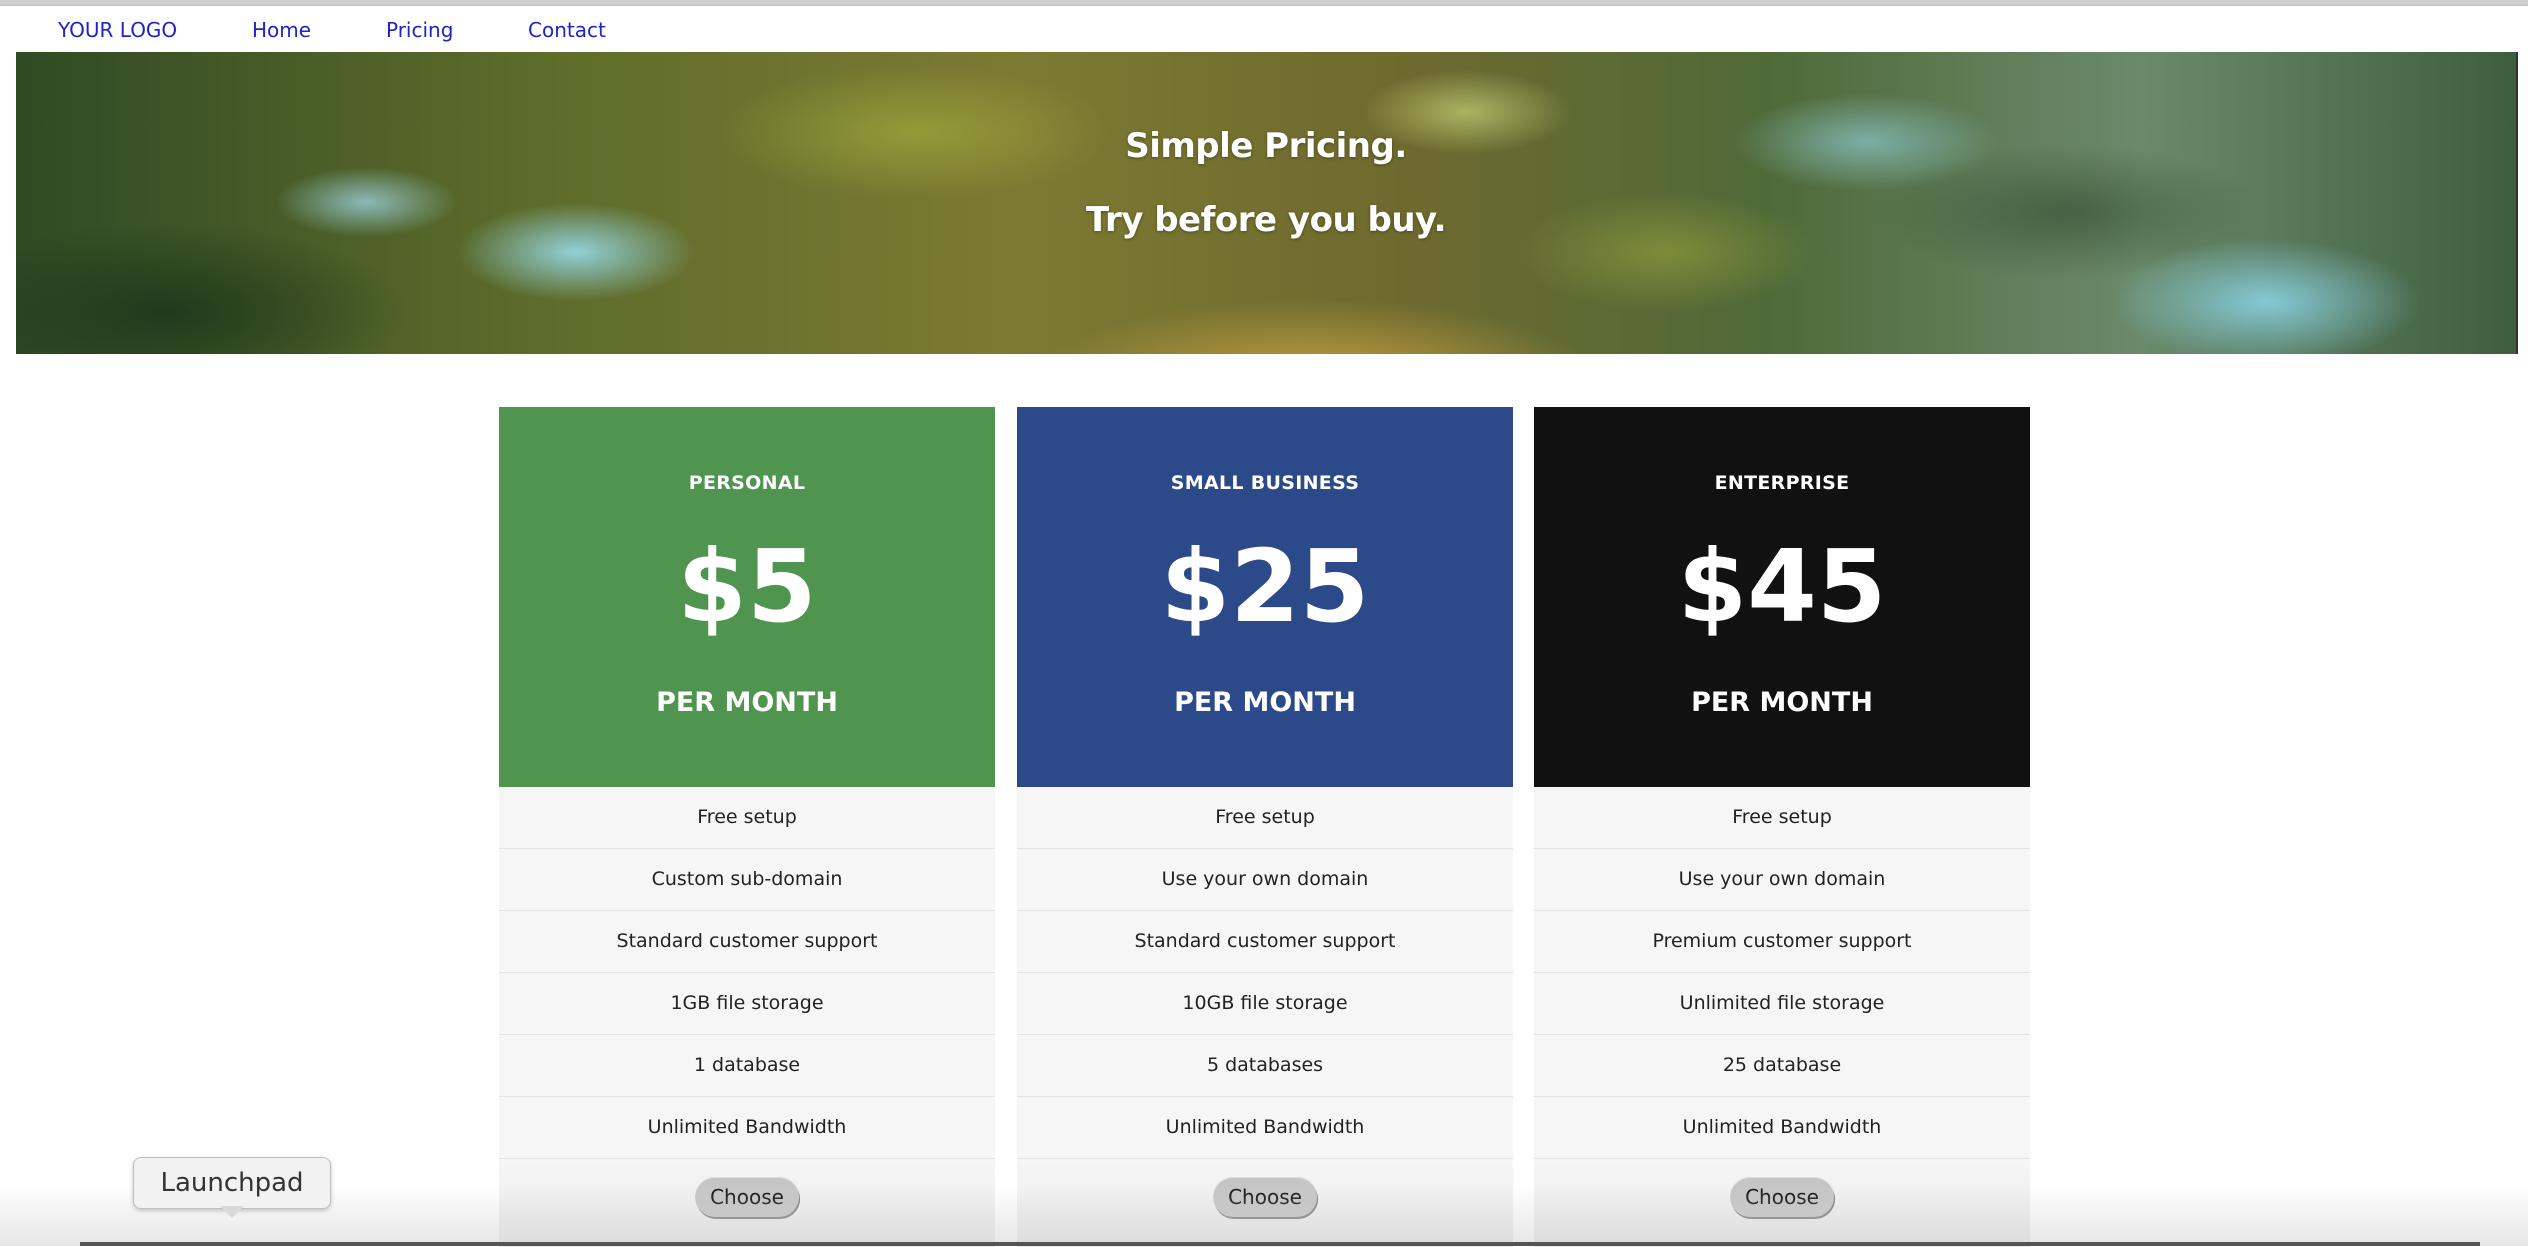  I want to click on plan-price: $25, so click(1265, 586).